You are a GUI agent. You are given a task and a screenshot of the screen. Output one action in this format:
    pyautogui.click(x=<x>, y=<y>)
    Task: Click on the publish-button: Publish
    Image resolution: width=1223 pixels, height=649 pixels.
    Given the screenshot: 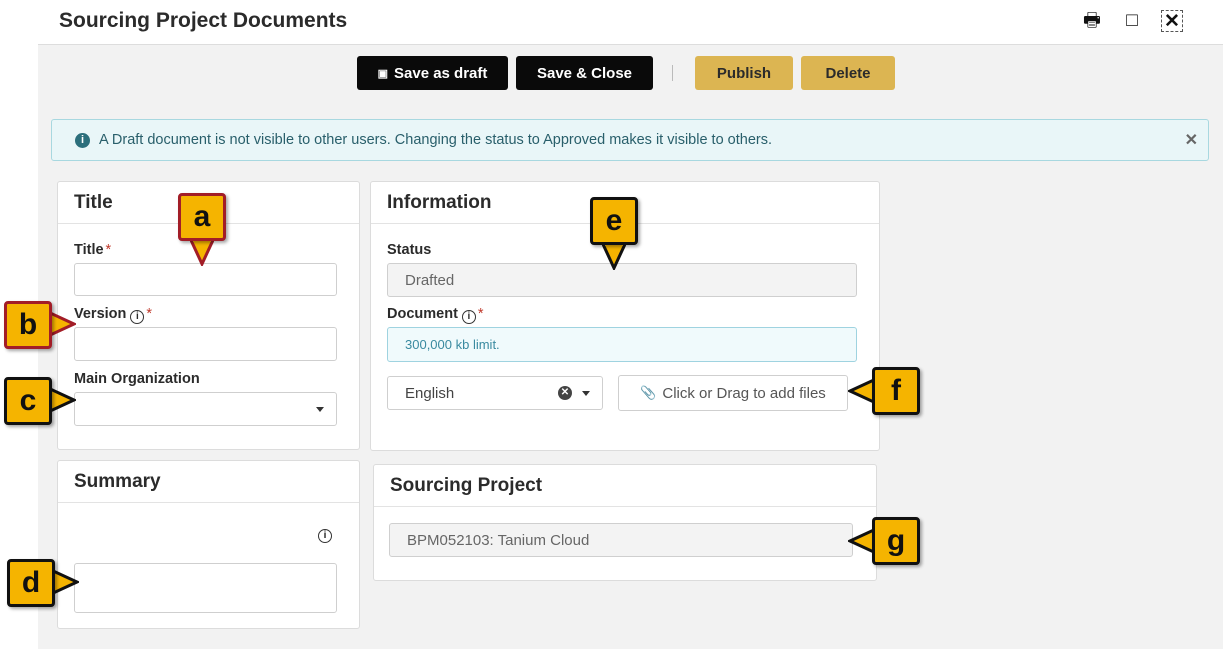 What is the action you would take?
    pyautogui.click(x=744, y=73)
    